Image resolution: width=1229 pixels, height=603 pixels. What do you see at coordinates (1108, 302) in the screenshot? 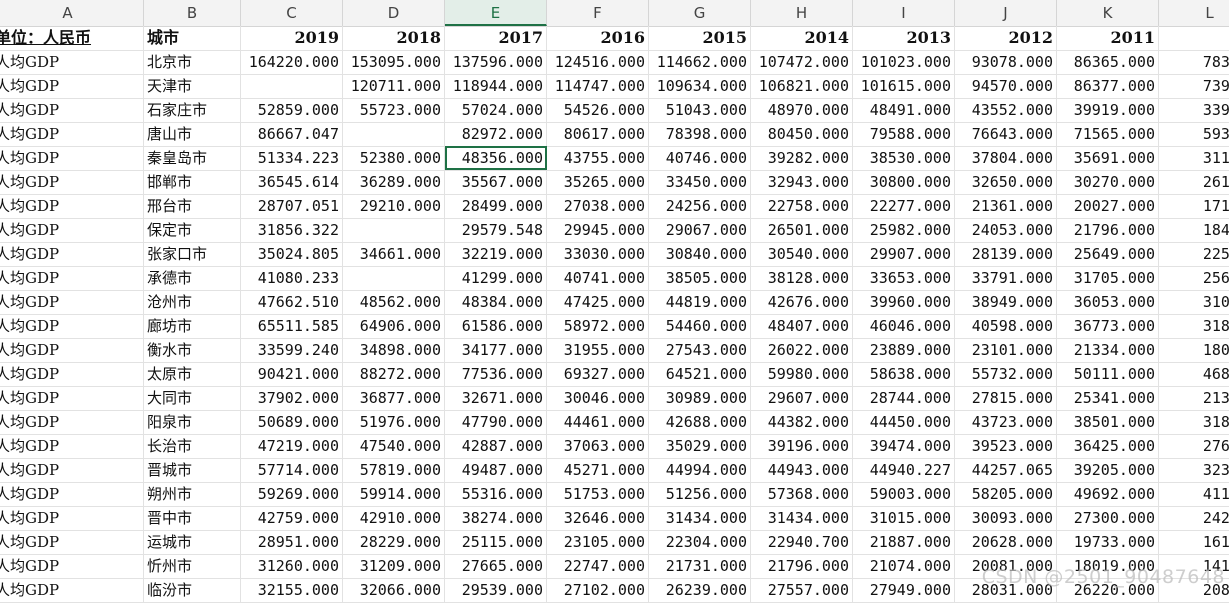
I see `table-cell: 36053.000` at bounding box center [1108, 302].